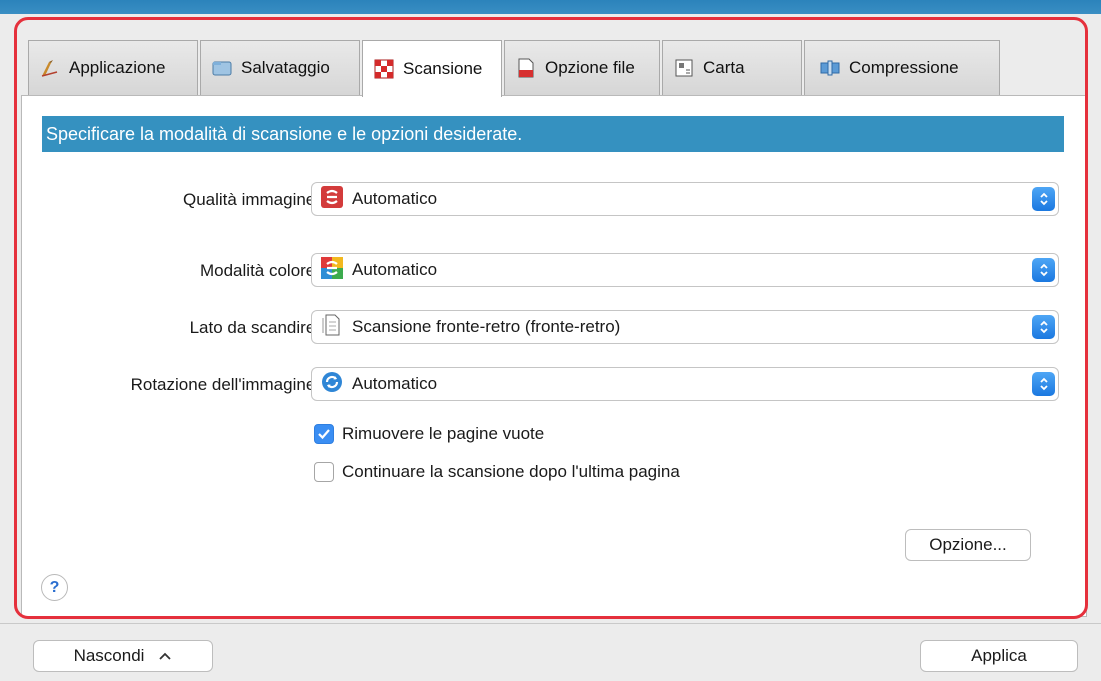  Describe the element at coordinates (259, 270) in the screenshot. I see `color-mode-label: Modalità colore:` at that location.